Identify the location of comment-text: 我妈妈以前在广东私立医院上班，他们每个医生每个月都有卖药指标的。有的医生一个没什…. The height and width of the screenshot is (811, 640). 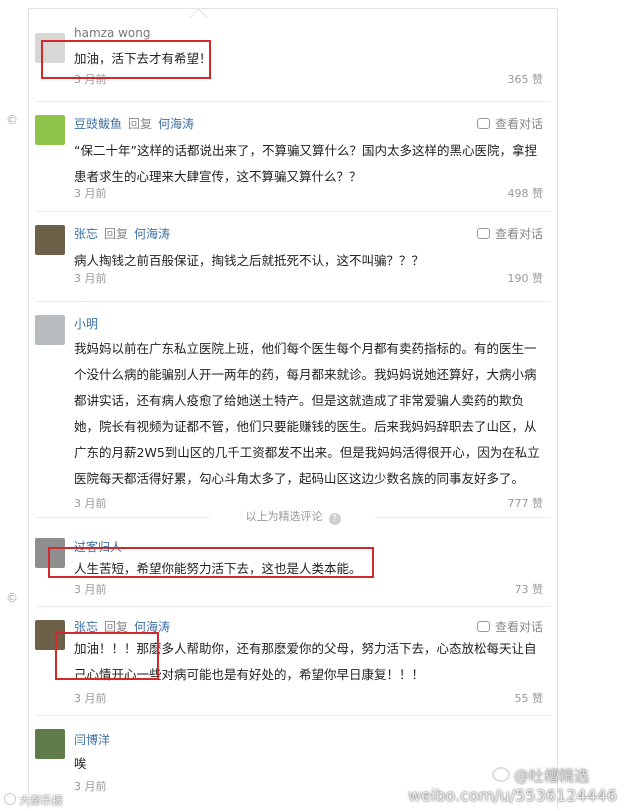
(307, 413).